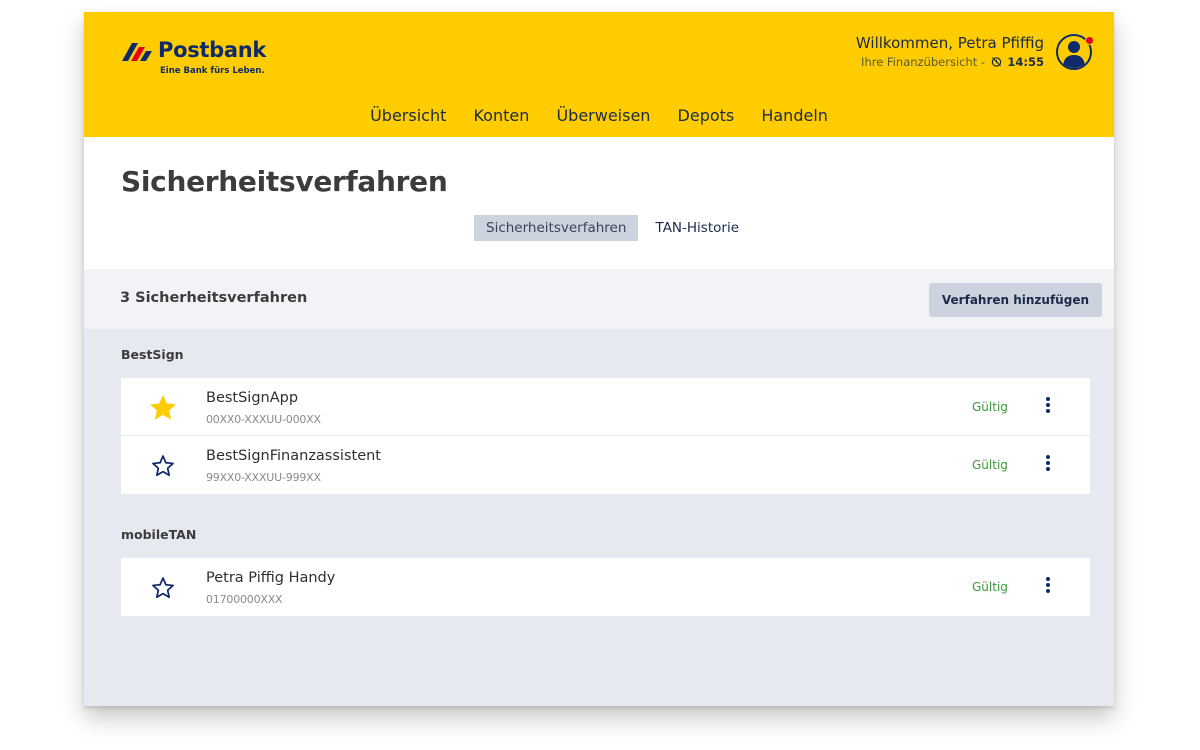  What do you see at coordinates (212, 50) in the screenshot?
I see `logo-name: Postbank` at bounding box center [212, 50].